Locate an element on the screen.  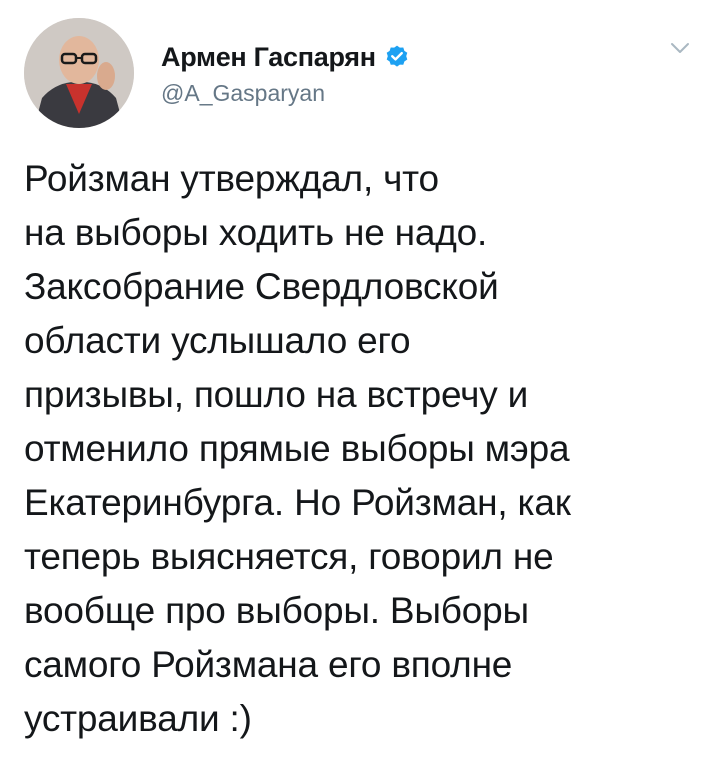
avatar is located at coordinates (79, 73).